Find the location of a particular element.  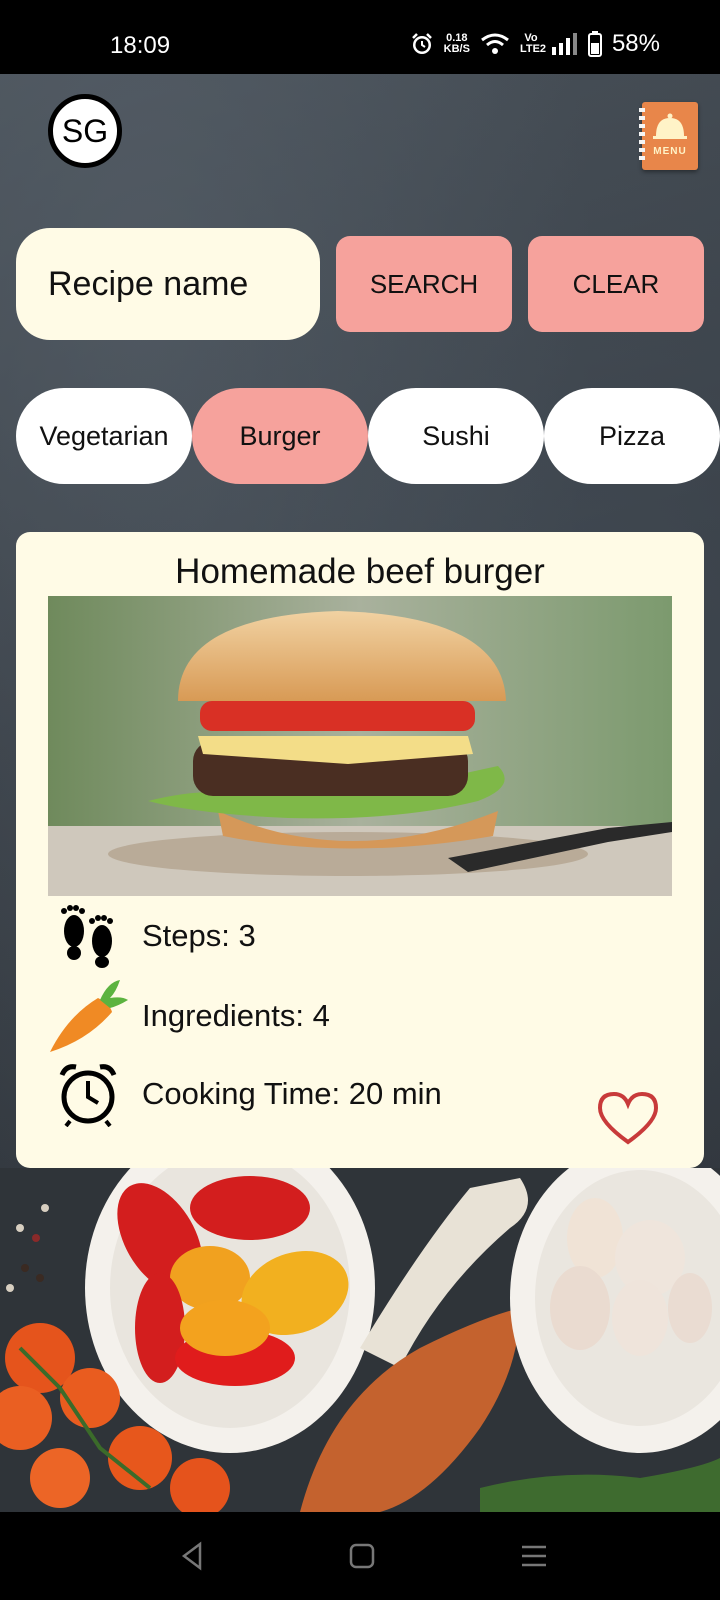

category-chip-label: Pizza is located at coordinates (632, 435).